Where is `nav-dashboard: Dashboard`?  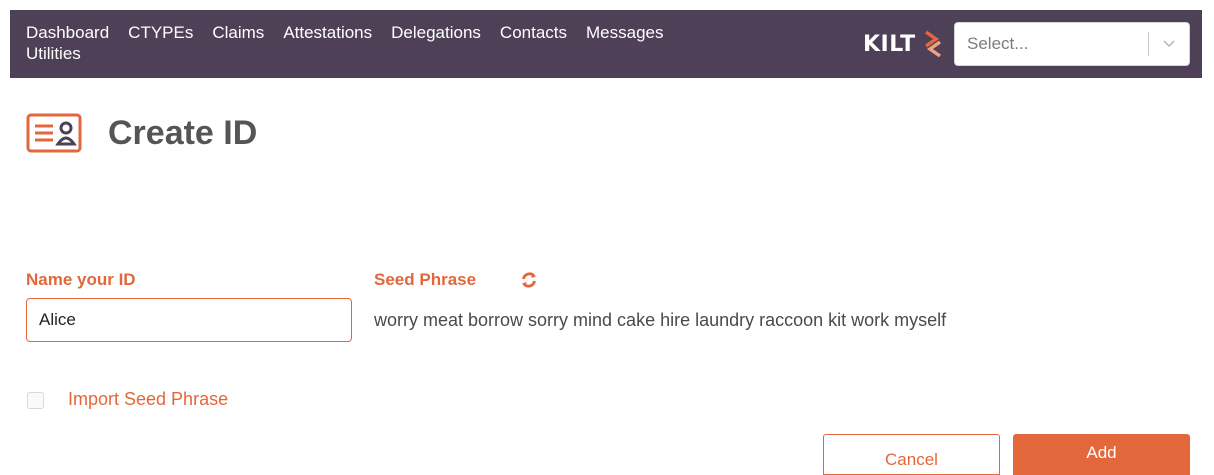 nav-dashboard: Dashboard is located at coordinates (67, 32).